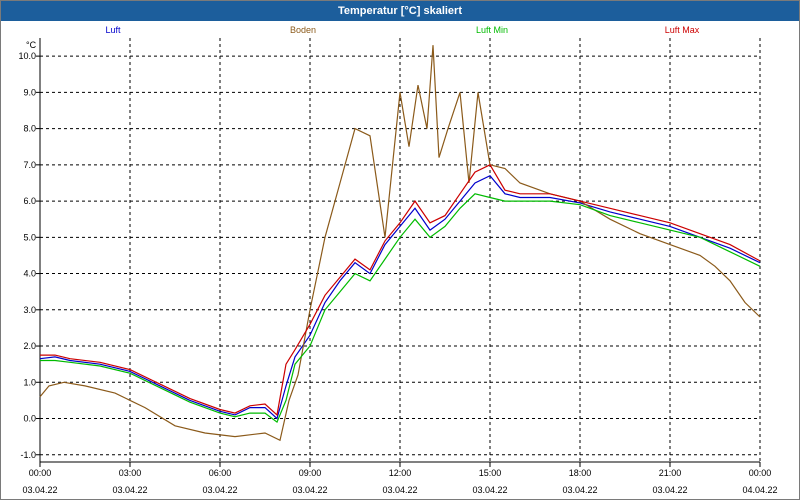  I want to click on y-tick-label: 3.0, so click(29, 310).